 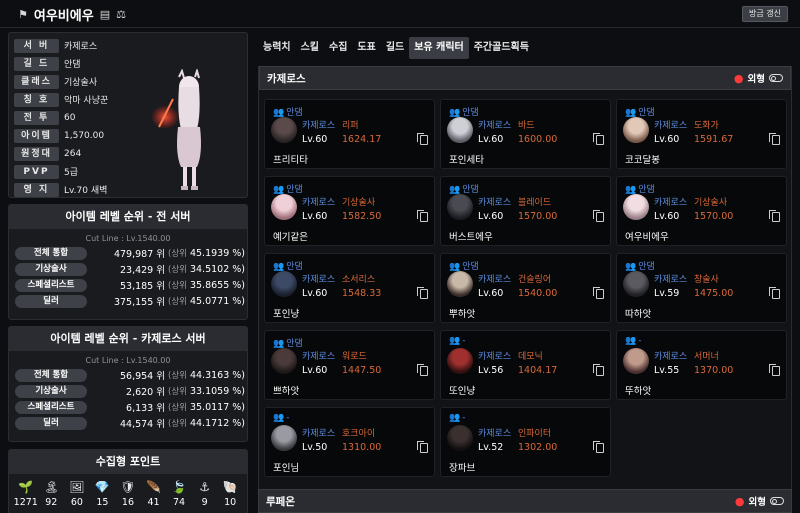 What do you see at coordinates (359, 203) in the screenshot?
I see `class-name: 기상술사` at bounding box center [359, 203].